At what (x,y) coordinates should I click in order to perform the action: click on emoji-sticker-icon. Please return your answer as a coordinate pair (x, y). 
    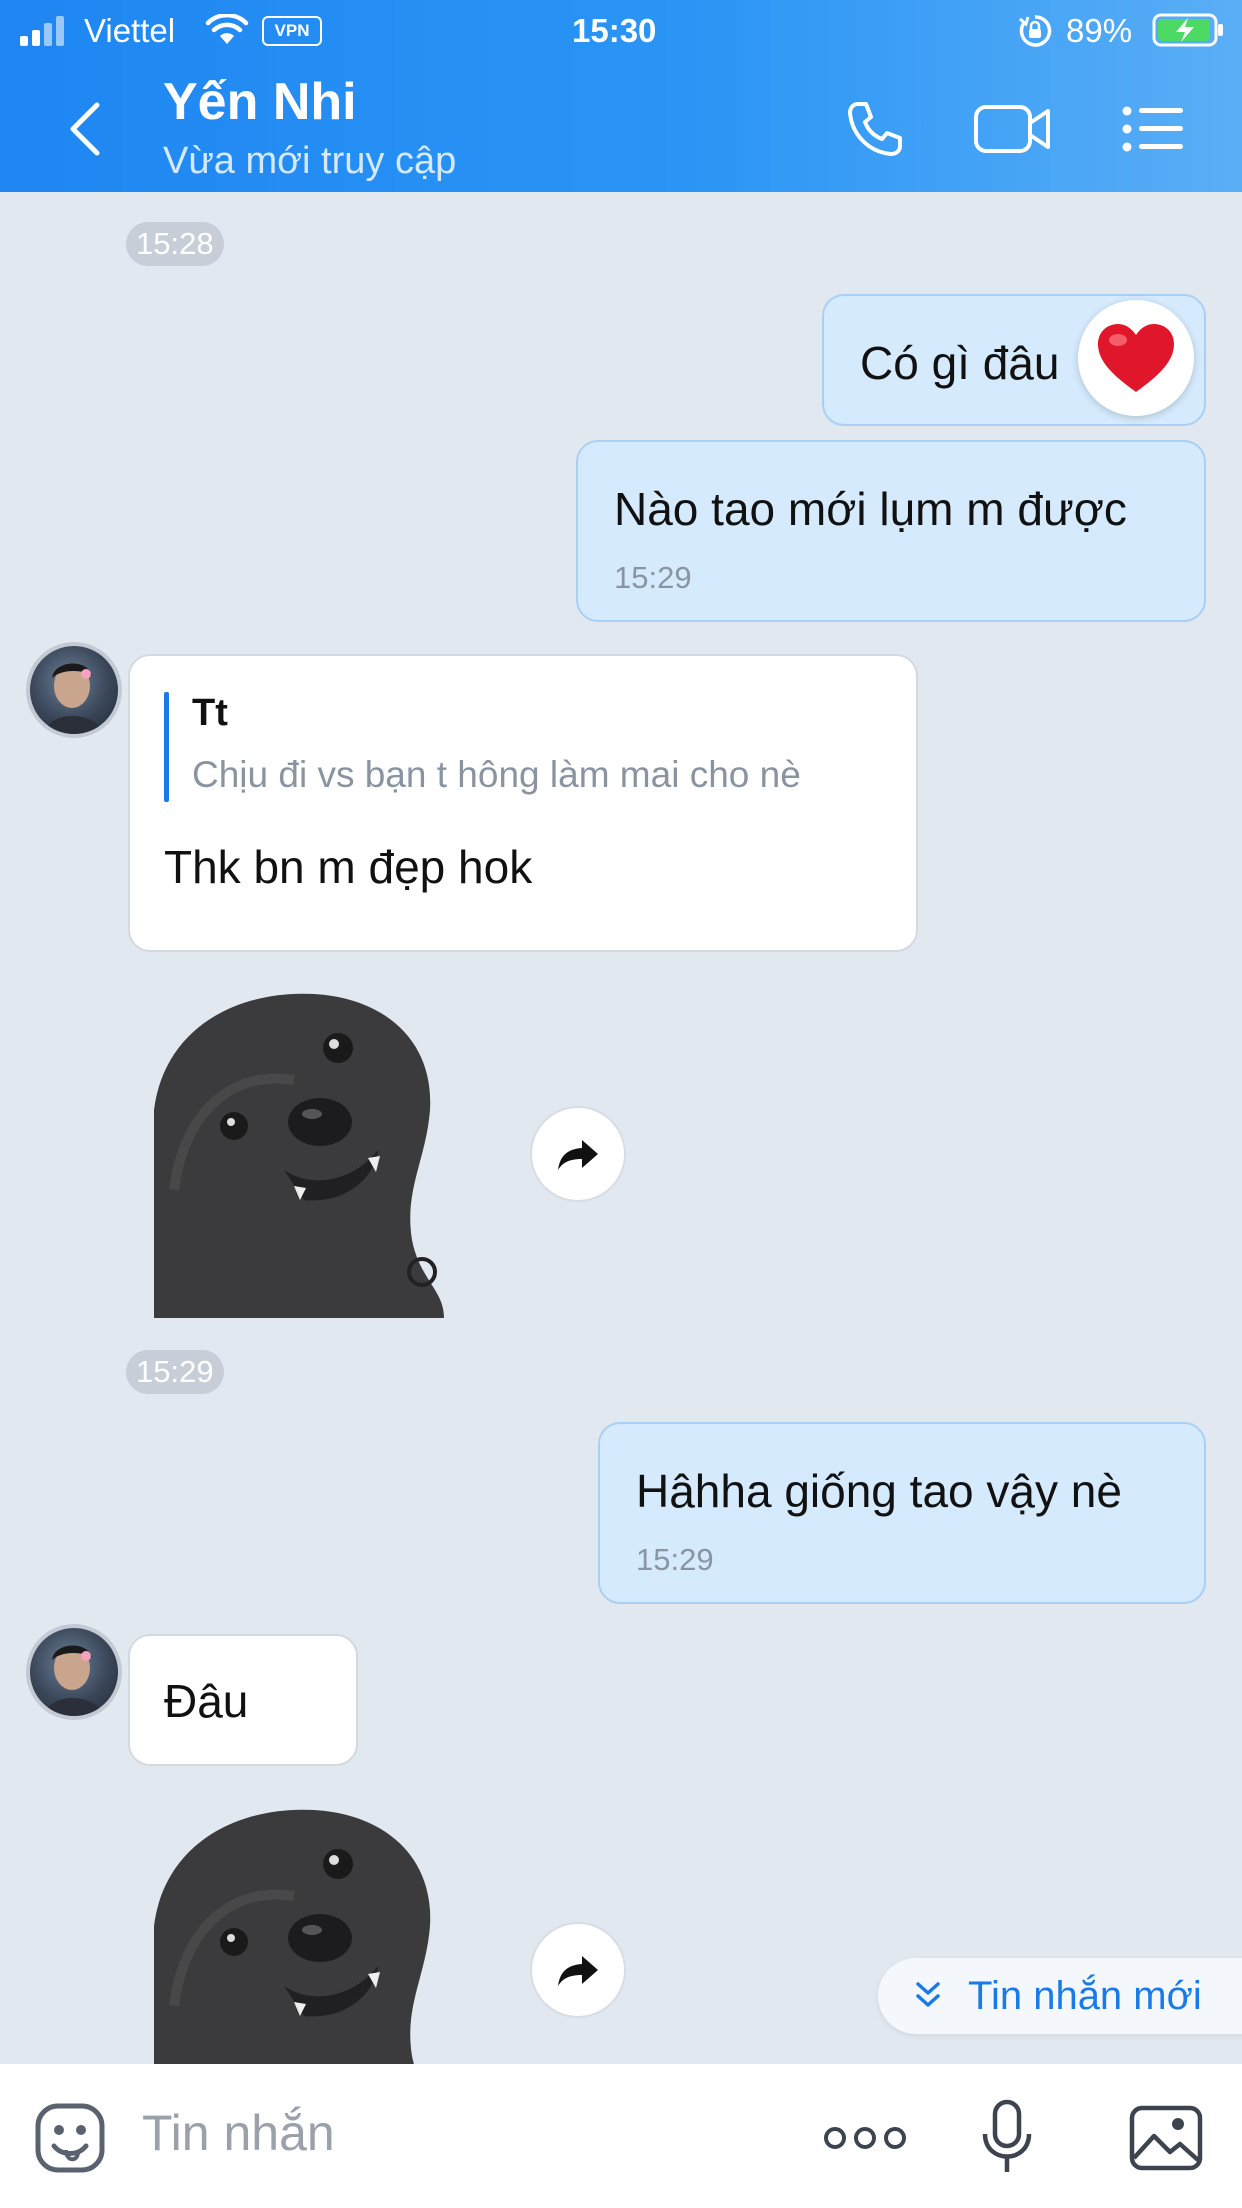
    Looking at the image, I should click on (70, 2138).